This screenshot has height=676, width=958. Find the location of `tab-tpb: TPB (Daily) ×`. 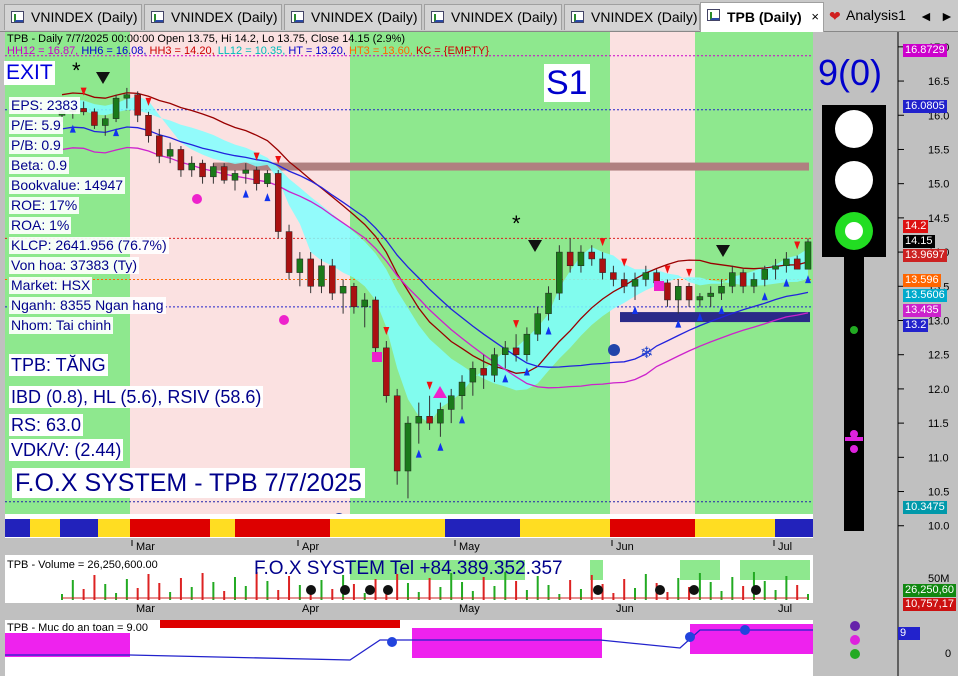

tab-tpb: TPB (Daily) × is located at coordinates (762, 17).